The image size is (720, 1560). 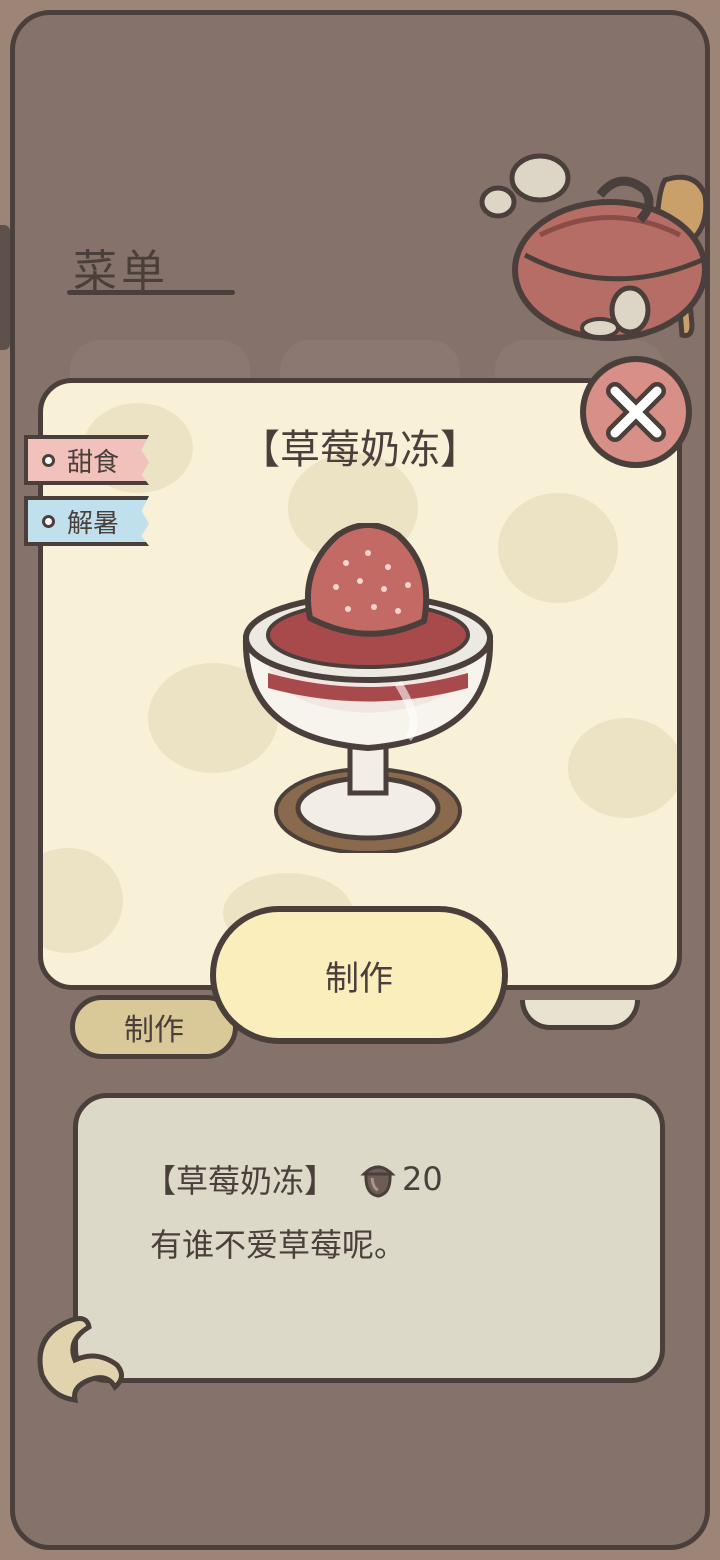 I want to click on tag-cooling: 解暑, so click(x=87, y=521).